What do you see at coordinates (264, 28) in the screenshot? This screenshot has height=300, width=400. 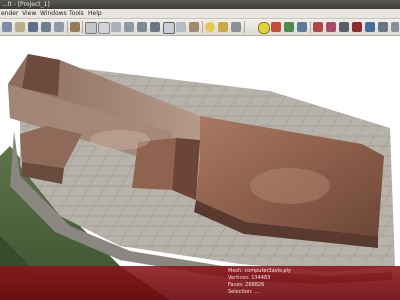 I see `annotation-icon` at bounding box center [264, 28].